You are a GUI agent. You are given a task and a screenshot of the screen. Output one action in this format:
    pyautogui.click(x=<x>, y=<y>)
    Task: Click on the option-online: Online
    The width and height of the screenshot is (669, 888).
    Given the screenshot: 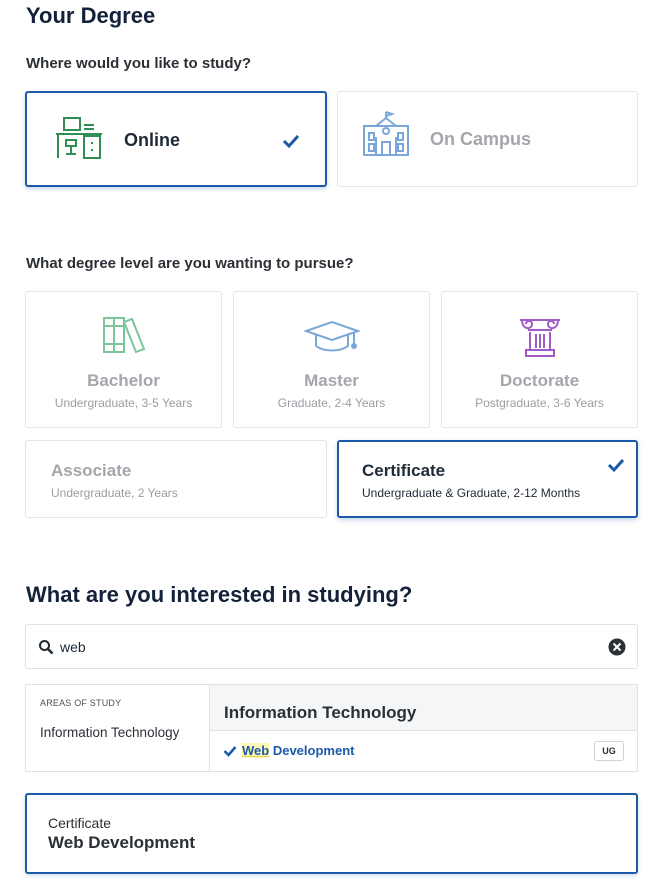 What is the action you would take?
    pyautogui.click(x=176, y=139)
    